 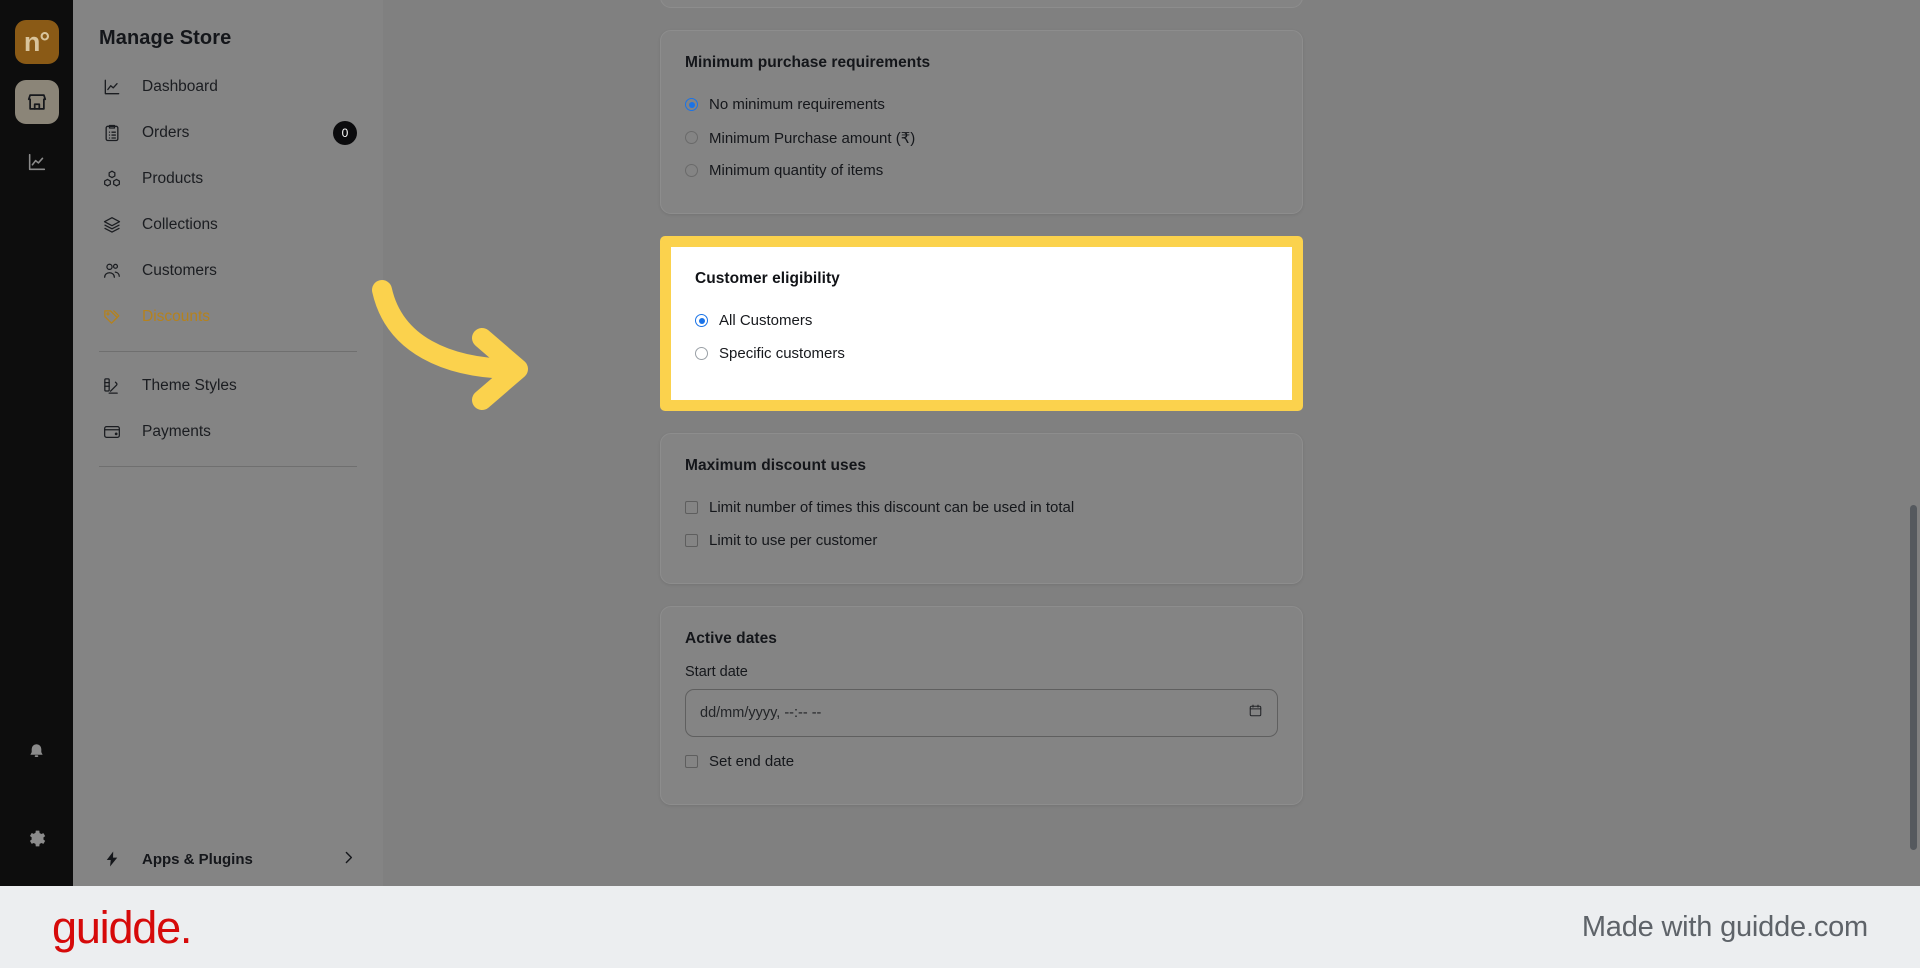 I want to click on dashboard-chart-icon, so click(x=112, y=87).